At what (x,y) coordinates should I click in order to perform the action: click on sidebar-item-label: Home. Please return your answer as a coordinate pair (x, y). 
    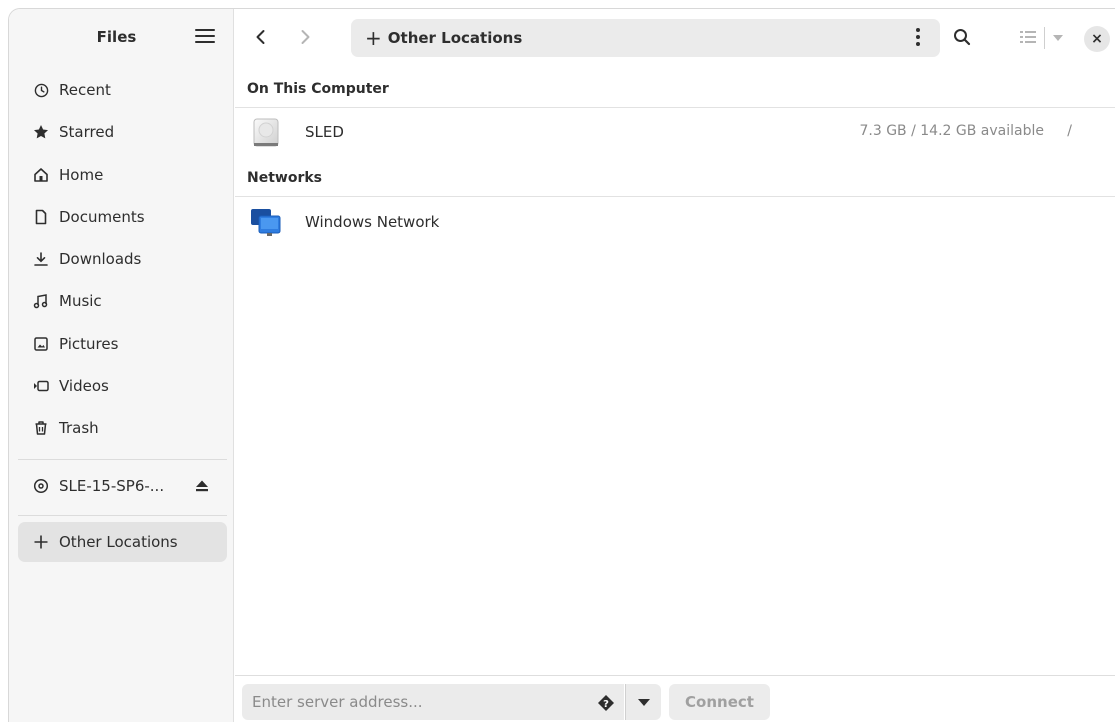
    Looking at the image, I should click on (81, 175).